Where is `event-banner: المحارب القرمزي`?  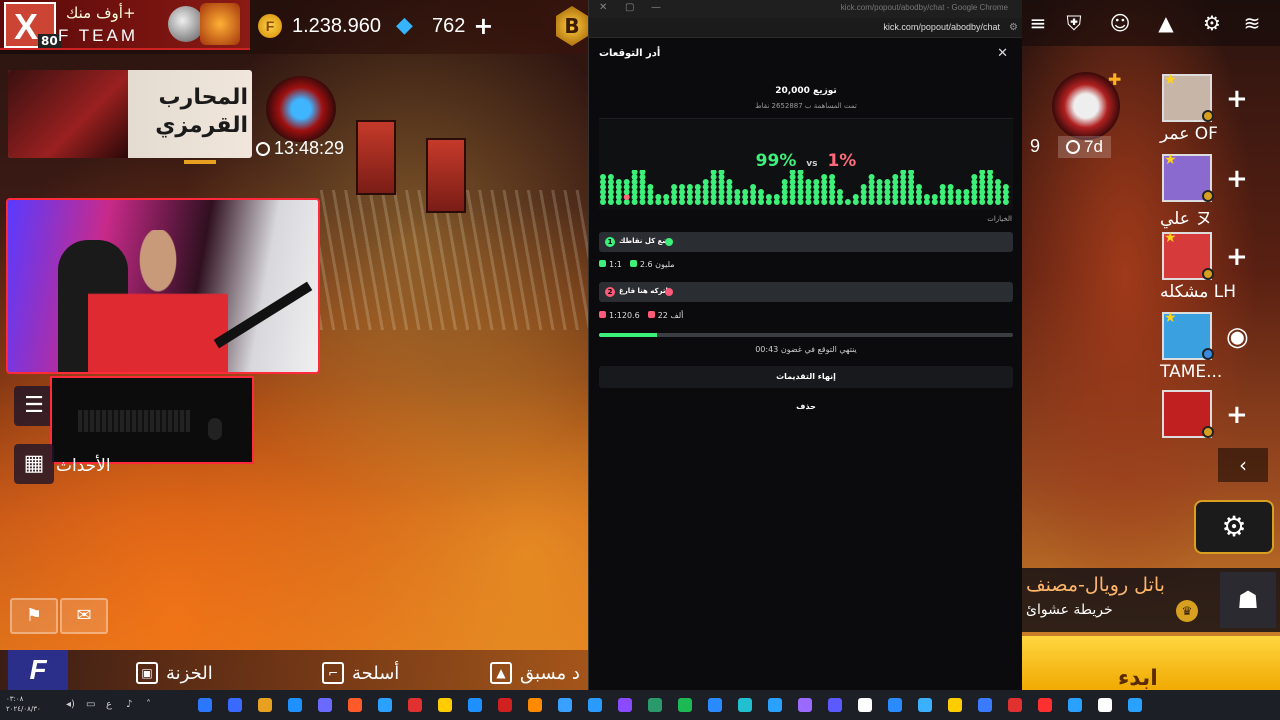
event-banner: المحارب القرمزي is located at coordinates (130, 114).